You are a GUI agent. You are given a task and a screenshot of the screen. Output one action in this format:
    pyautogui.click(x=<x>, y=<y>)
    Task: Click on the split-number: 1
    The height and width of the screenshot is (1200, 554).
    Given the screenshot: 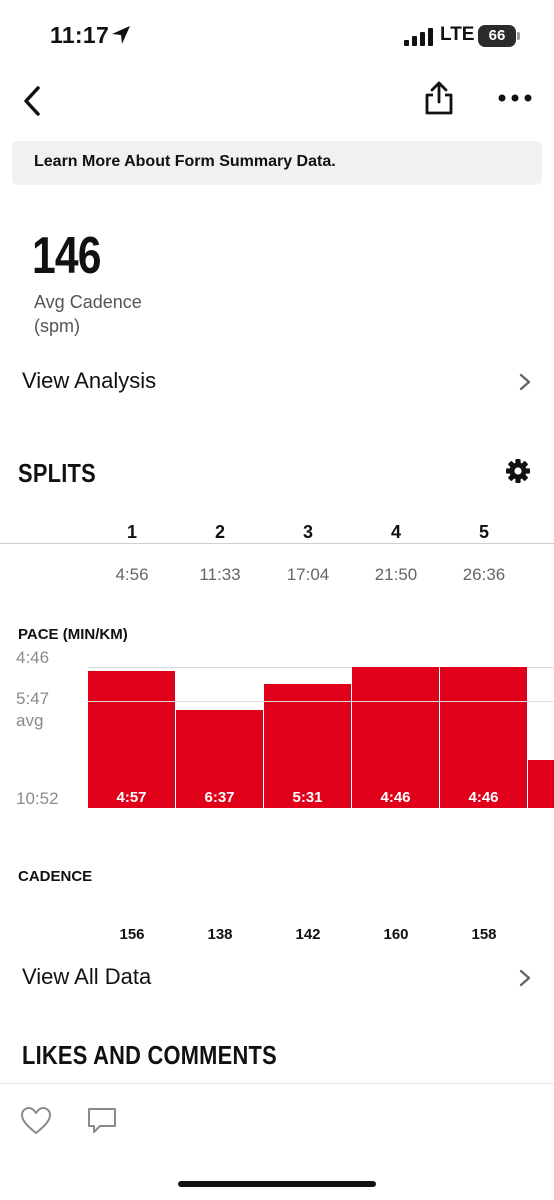 What is the action you would take?
    pyautogui.click(x=131, y=532)
    